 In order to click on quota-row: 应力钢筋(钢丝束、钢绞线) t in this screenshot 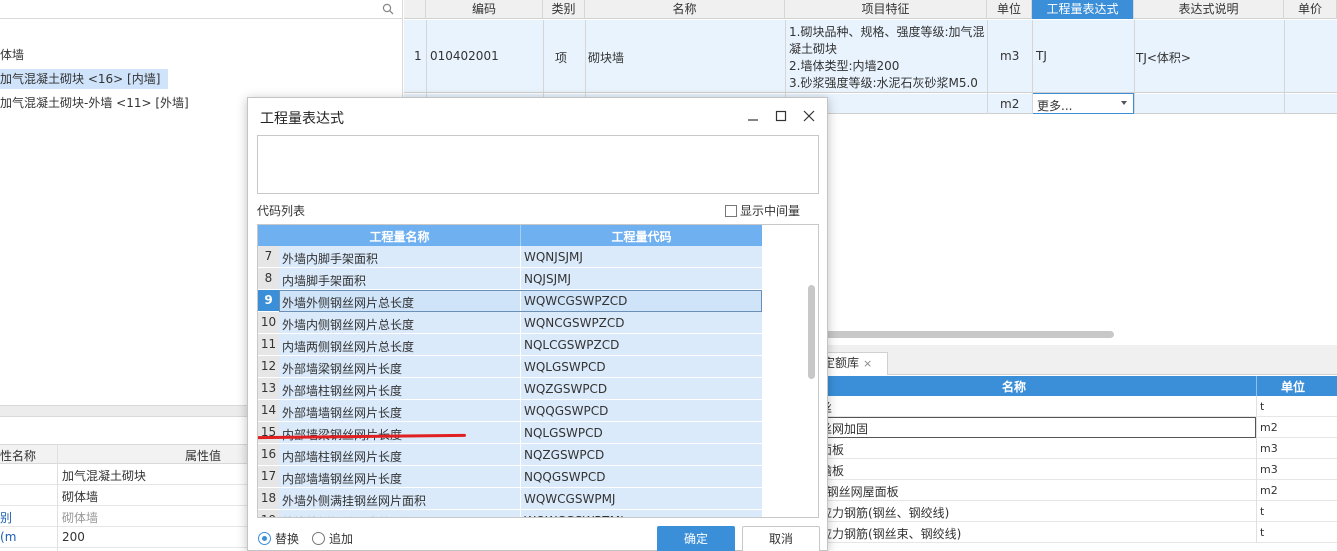, I will do `click(1078, 532)`.